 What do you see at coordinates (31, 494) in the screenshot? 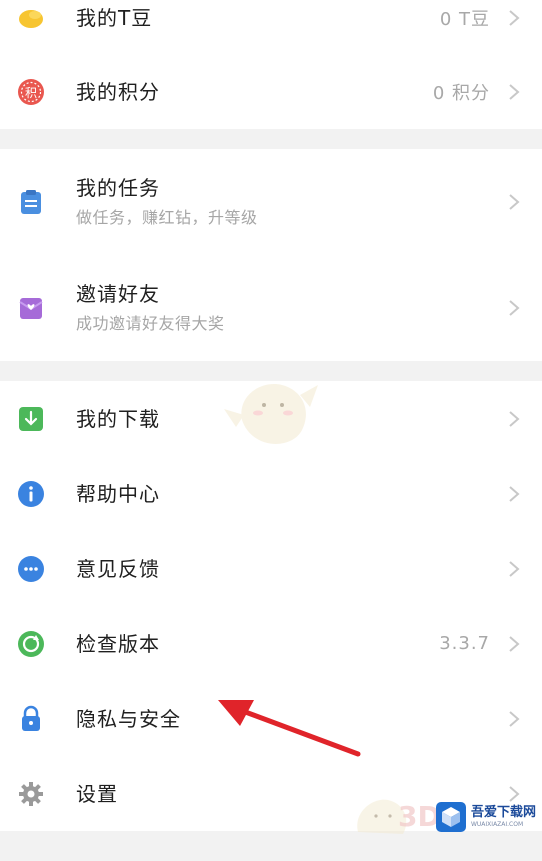
I see `info-icon` at bounding box center [31, 494].